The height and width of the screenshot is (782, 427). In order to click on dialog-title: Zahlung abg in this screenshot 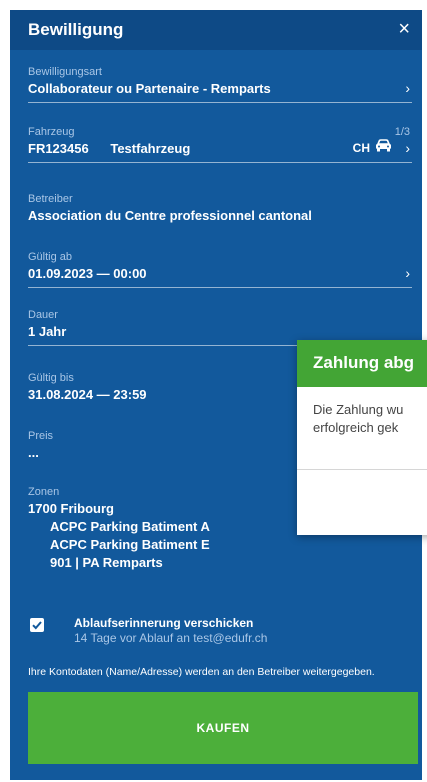, I will do `click(362, 363)`.